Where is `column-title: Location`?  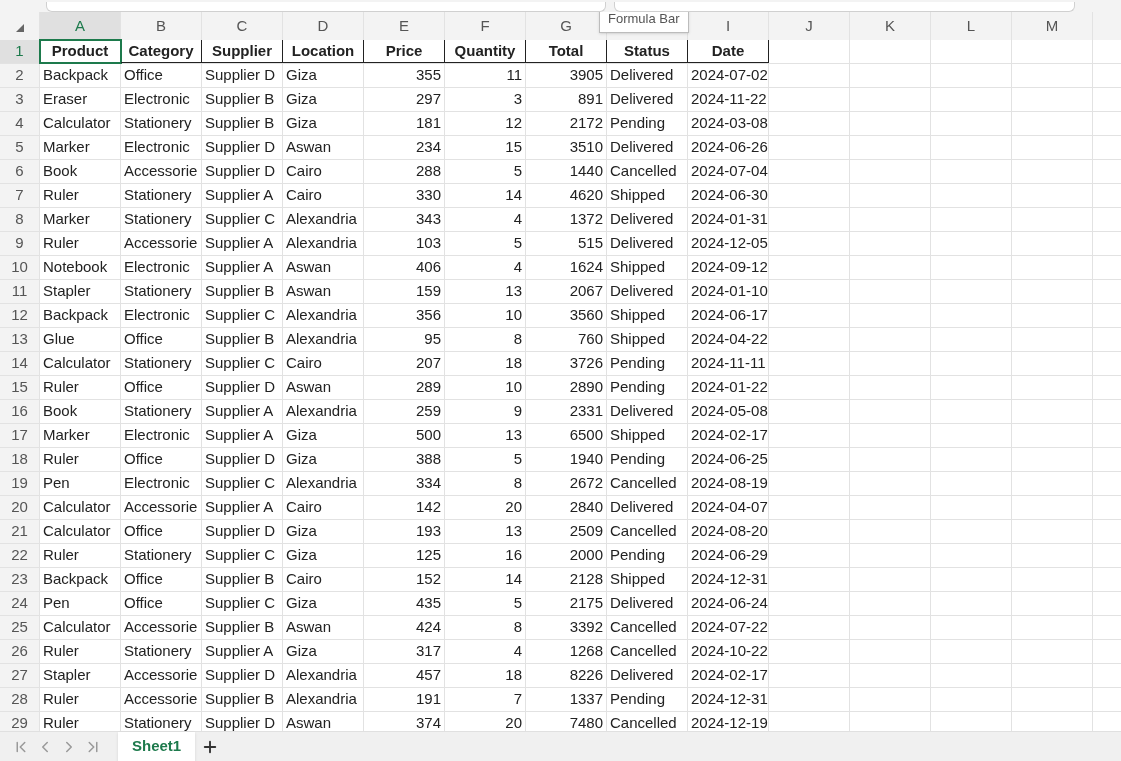
column-title: Location is located at coordinates (323, 51).